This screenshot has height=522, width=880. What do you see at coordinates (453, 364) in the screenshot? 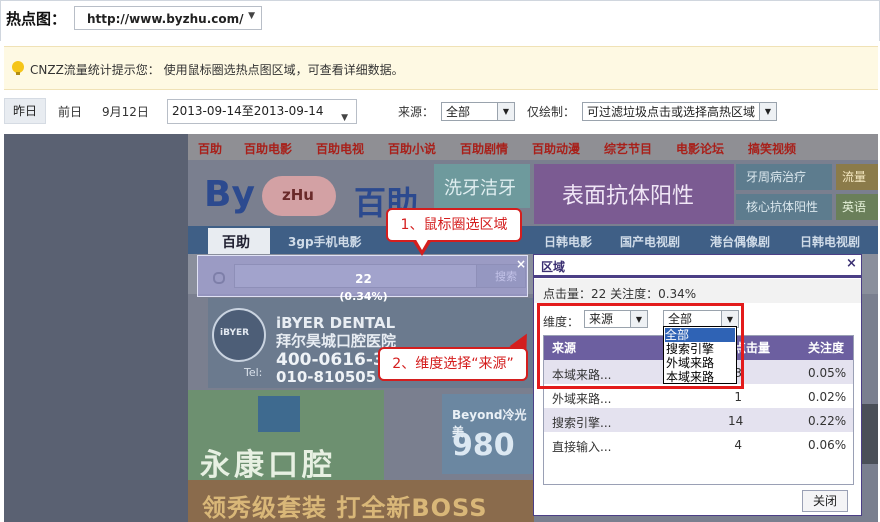
I see `callout-step-2: 2、维度选择“来源”` at bounding box center [453, 364].